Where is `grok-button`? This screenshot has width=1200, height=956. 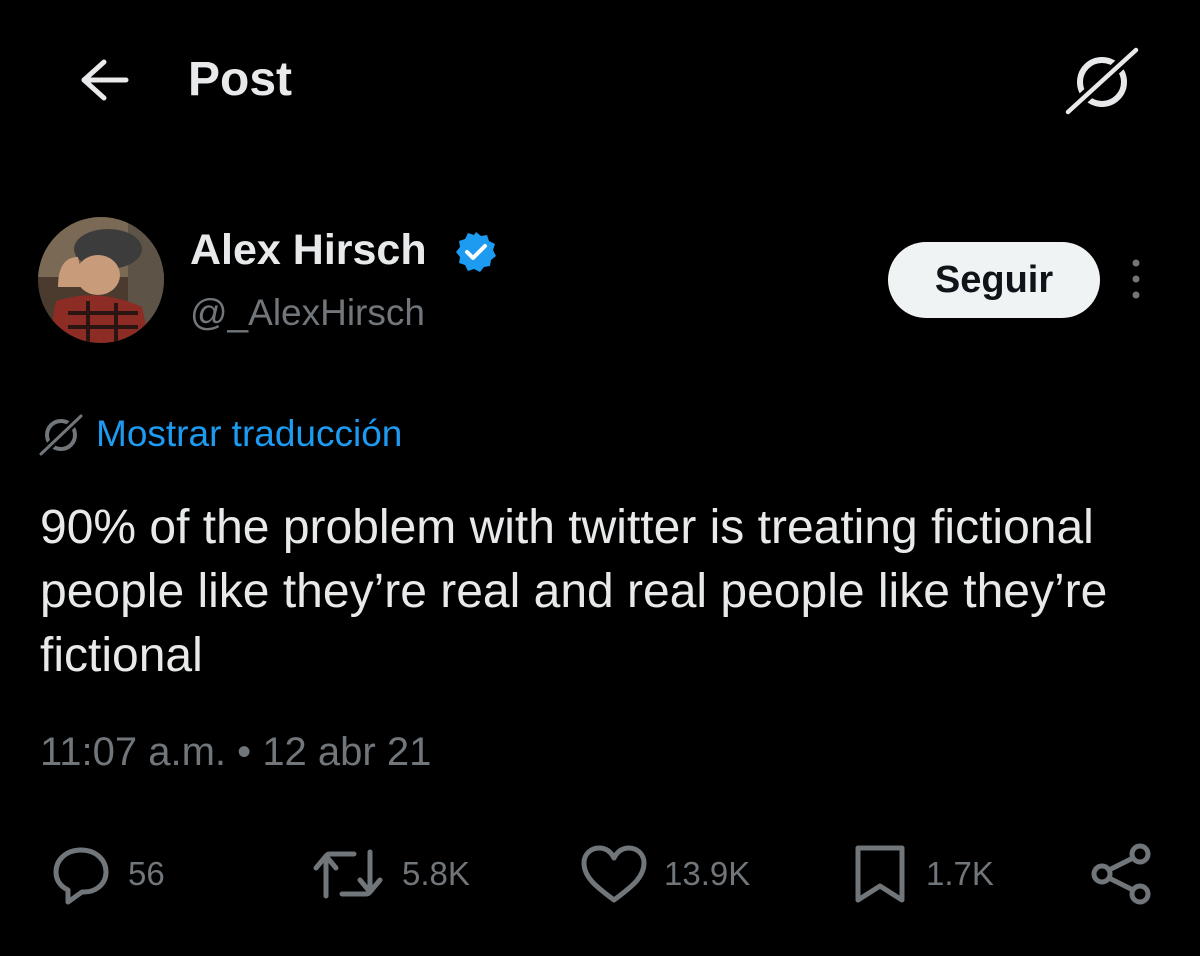
grok-button is located at coordinates (1102, 80).